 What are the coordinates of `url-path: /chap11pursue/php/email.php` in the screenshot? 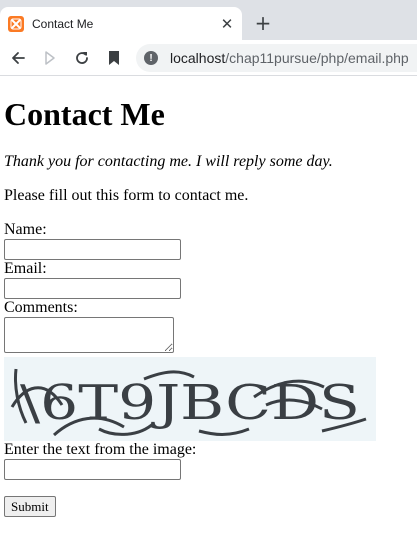 It's located at (317, 58).